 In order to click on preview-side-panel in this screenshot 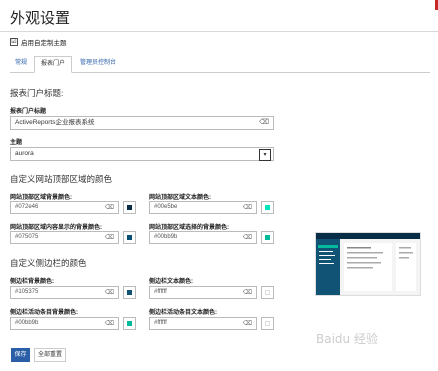, I will do `click(406, 267)`.